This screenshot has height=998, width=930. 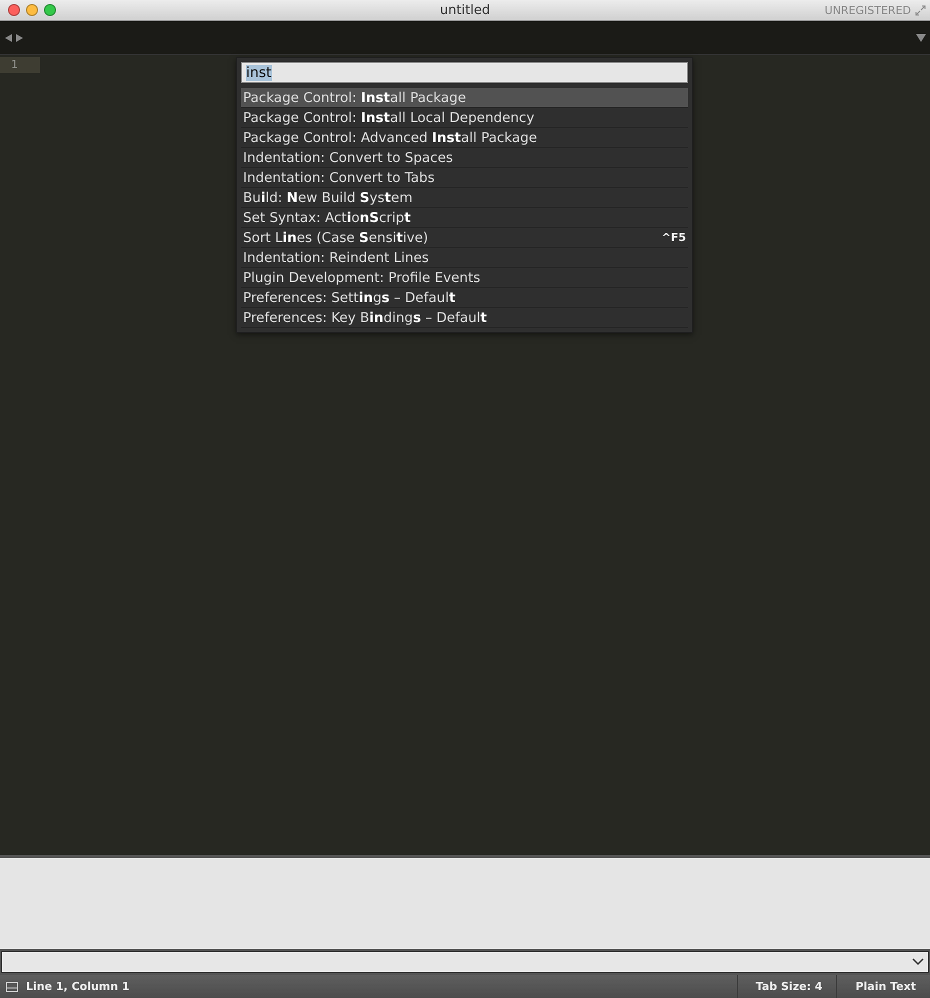 I want to click on console-input-field, so click(x=465, y=962).